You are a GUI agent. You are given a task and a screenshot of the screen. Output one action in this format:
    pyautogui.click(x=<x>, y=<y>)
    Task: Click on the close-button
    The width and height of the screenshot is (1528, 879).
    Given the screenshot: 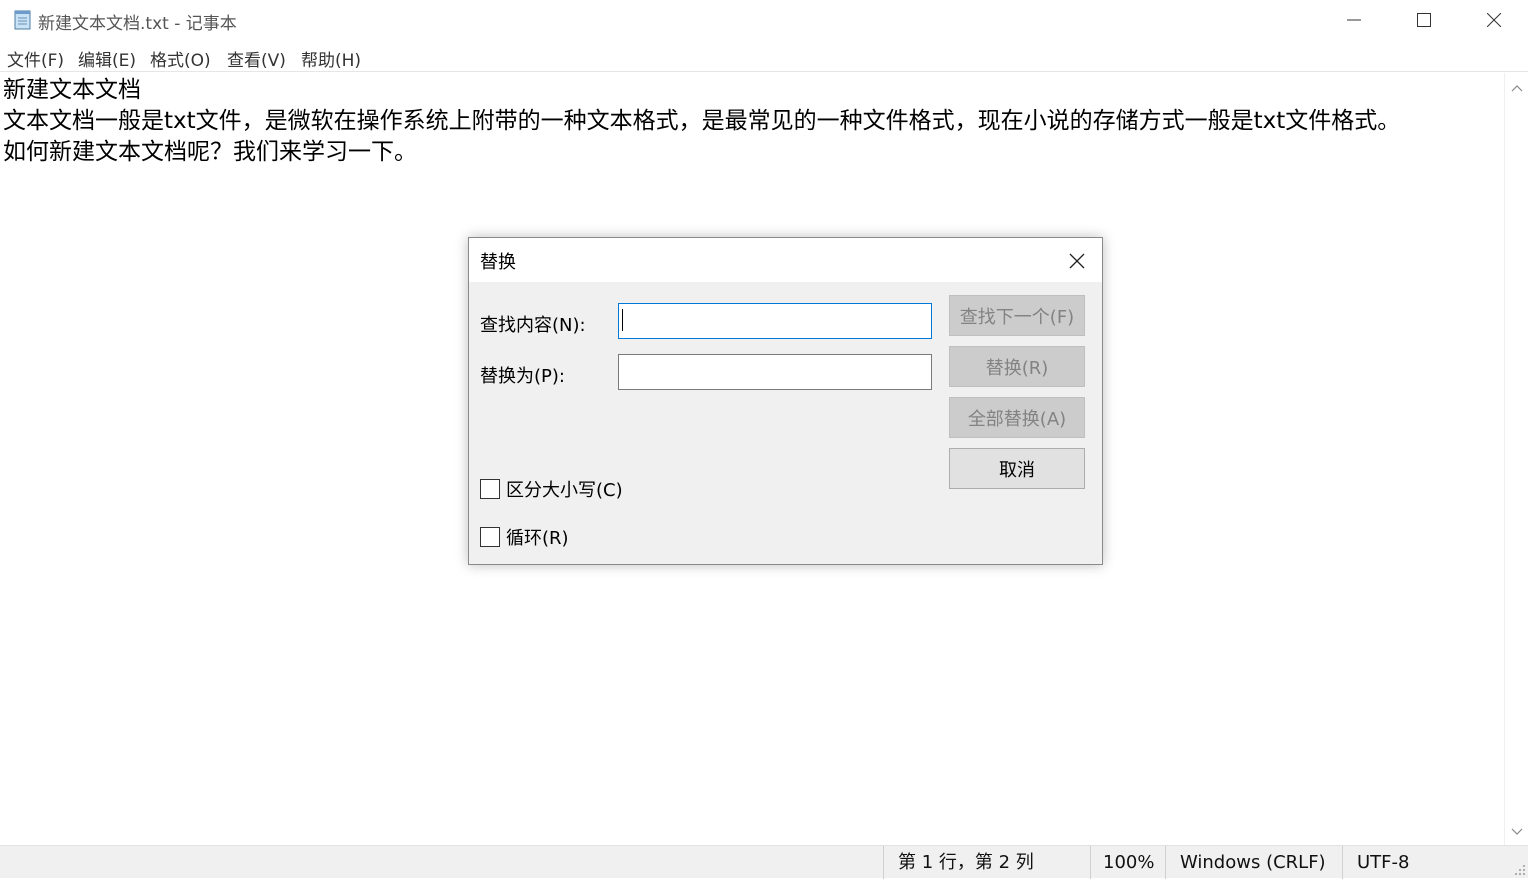 What is the action you would take?
    pyautogui.click(x=1493, y=20)
    